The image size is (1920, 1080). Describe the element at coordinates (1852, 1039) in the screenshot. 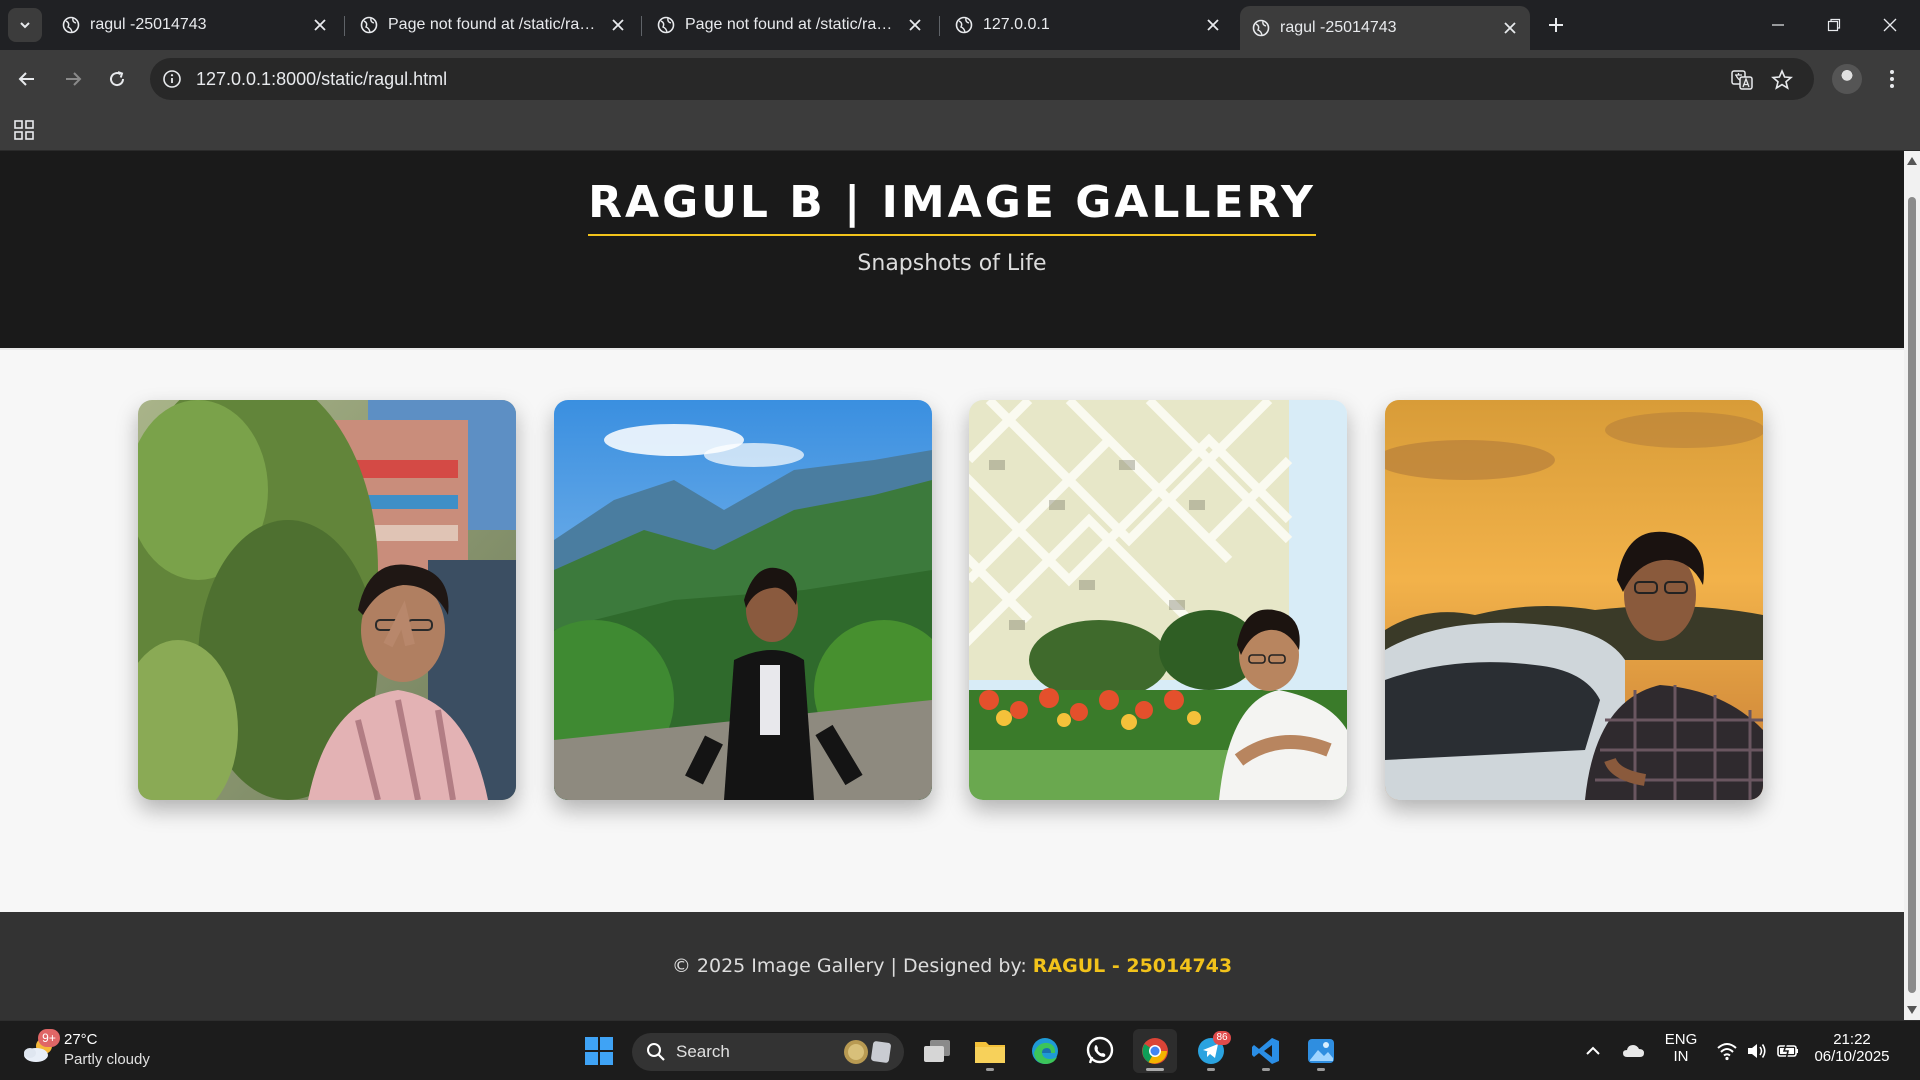

I see `clock-time: 21:22` at that location.